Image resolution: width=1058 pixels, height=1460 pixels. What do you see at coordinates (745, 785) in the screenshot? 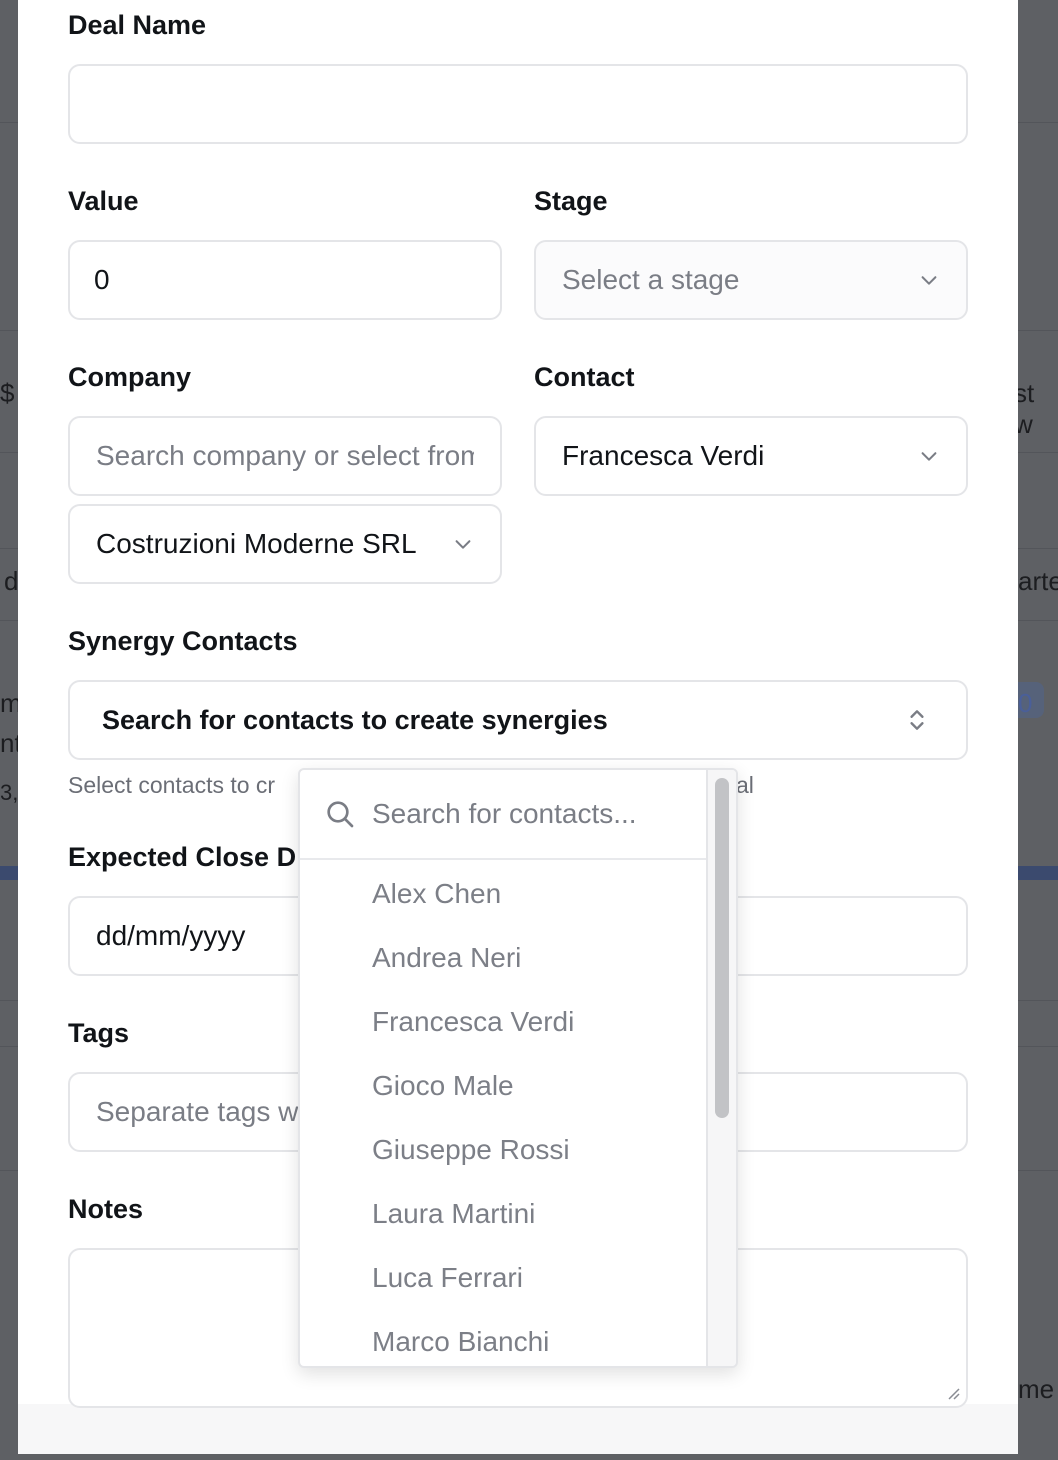
I see `synergy-contacts-hint-end: al` at bounding box center [745, 785].